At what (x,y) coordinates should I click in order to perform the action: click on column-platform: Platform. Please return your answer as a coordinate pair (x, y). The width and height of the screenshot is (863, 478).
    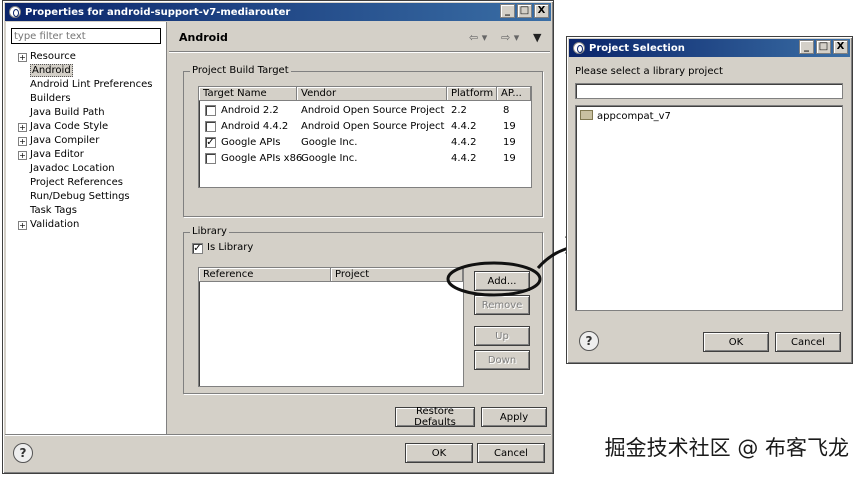
    Looking at the image, I should click on (472, 94).